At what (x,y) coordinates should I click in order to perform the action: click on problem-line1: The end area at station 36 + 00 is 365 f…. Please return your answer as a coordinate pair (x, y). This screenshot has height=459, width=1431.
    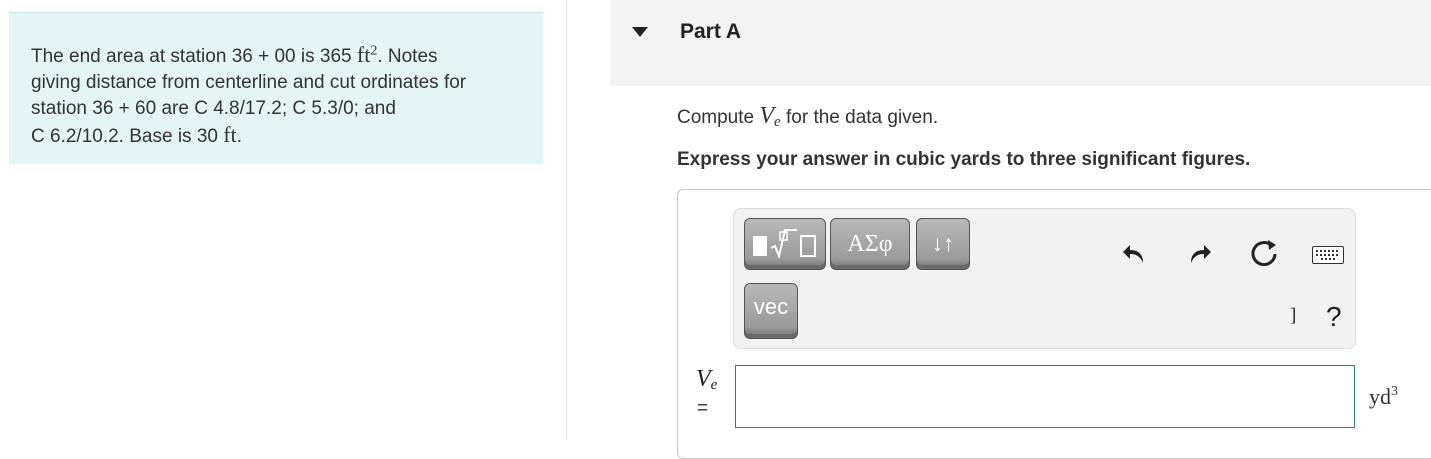
    Looking at the image, I should click on (234, 55).